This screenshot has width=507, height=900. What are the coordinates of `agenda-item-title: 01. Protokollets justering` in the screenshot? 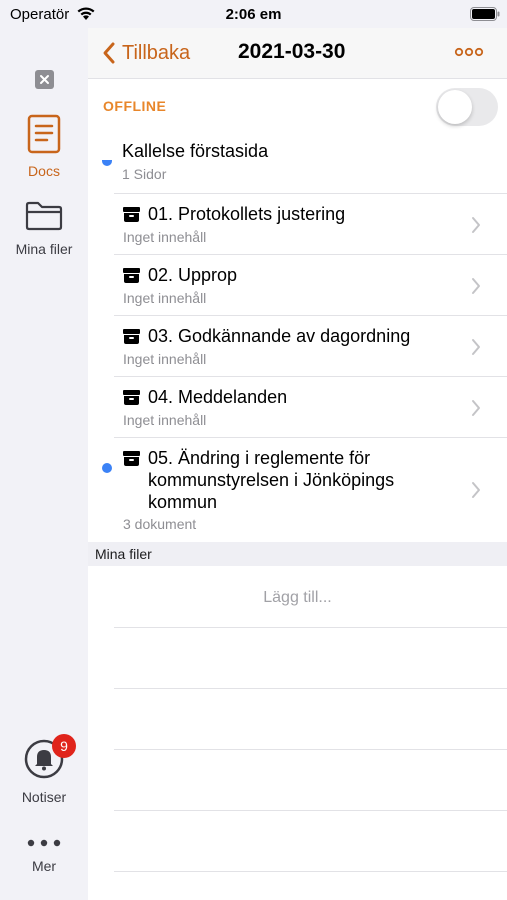 It's located at (247, 214).